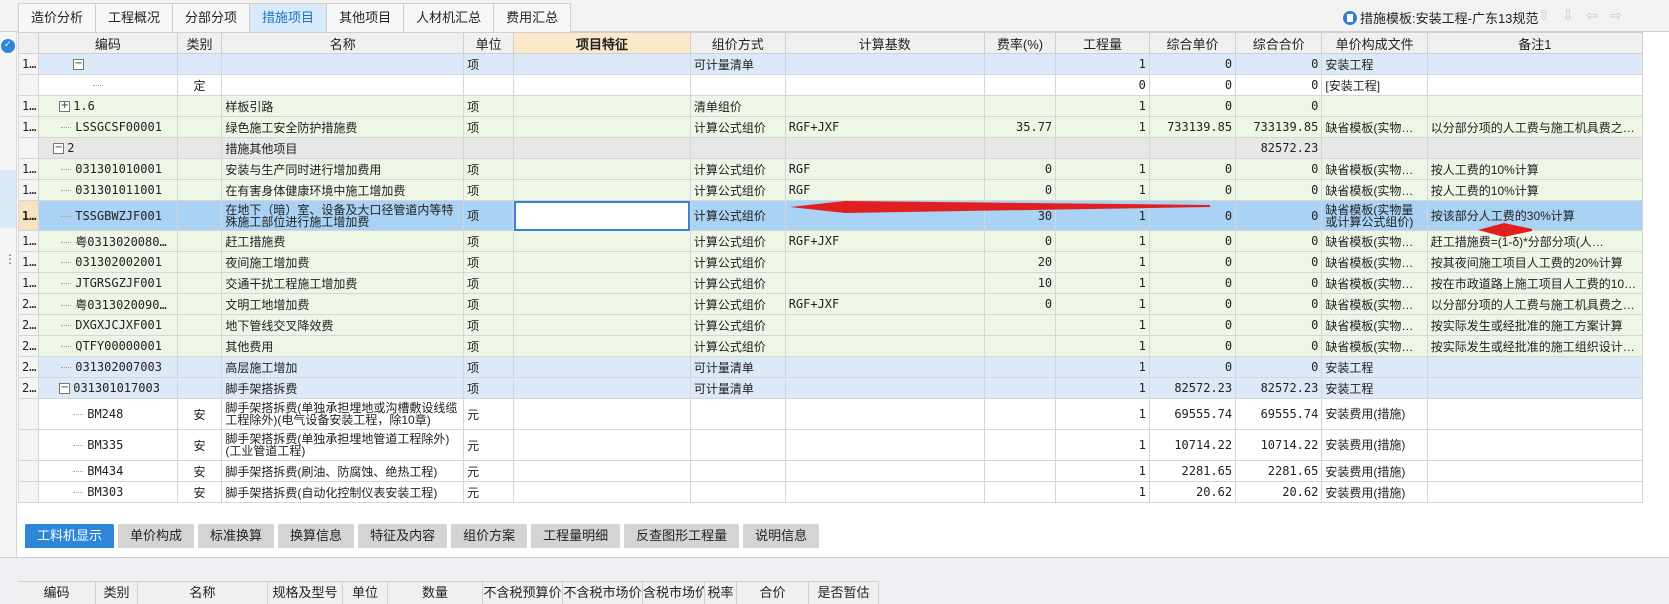  What do you see at coordinates (576, 536) in the screenshot?
I see `btab-quantity-detail: 工程量明细` at bounding box center [576, 536].